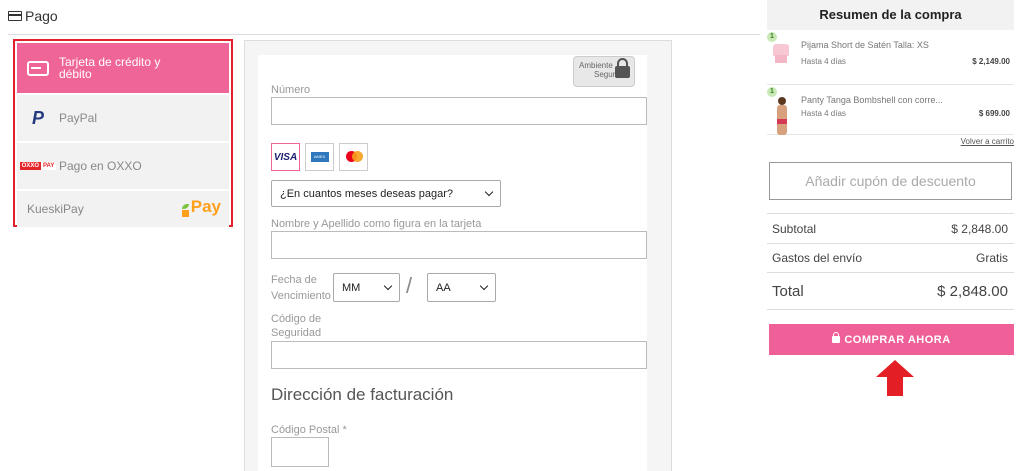 The image size is (1024, 471). I want to click on secure-badge: Ambiente Seguro, so click(604, 71).